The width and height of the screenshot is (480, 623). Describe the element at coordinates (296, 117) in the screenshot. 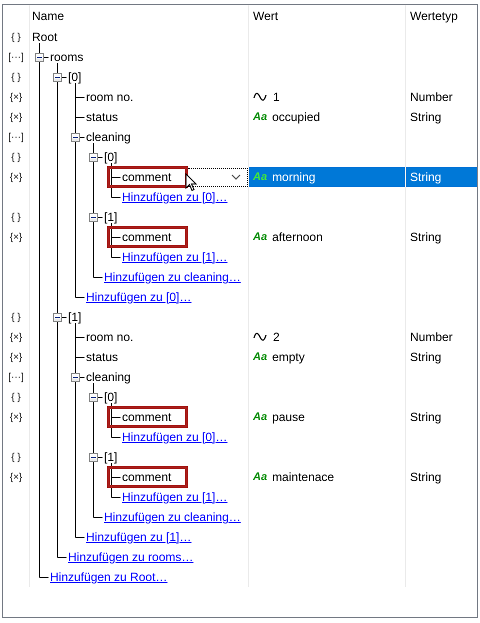

I see `value-text: occupied` at that location.